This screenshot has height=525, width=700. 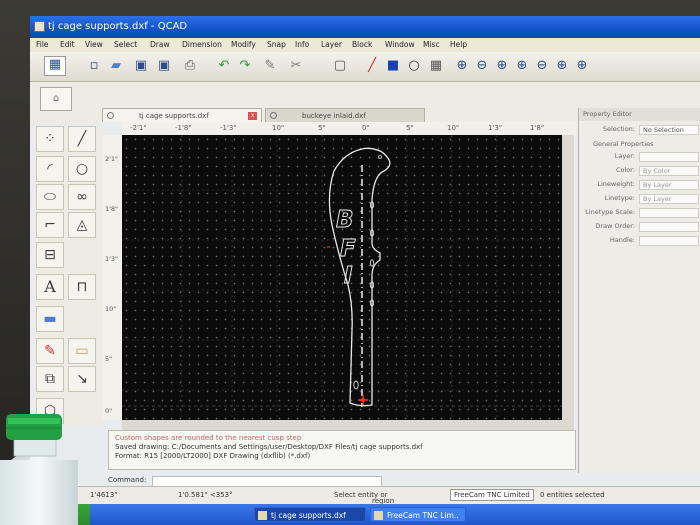 What do you see at coordinates (619, 198) in the screenshot?
I see `prop-label: Linetype:` at bounding box center [619, 198].